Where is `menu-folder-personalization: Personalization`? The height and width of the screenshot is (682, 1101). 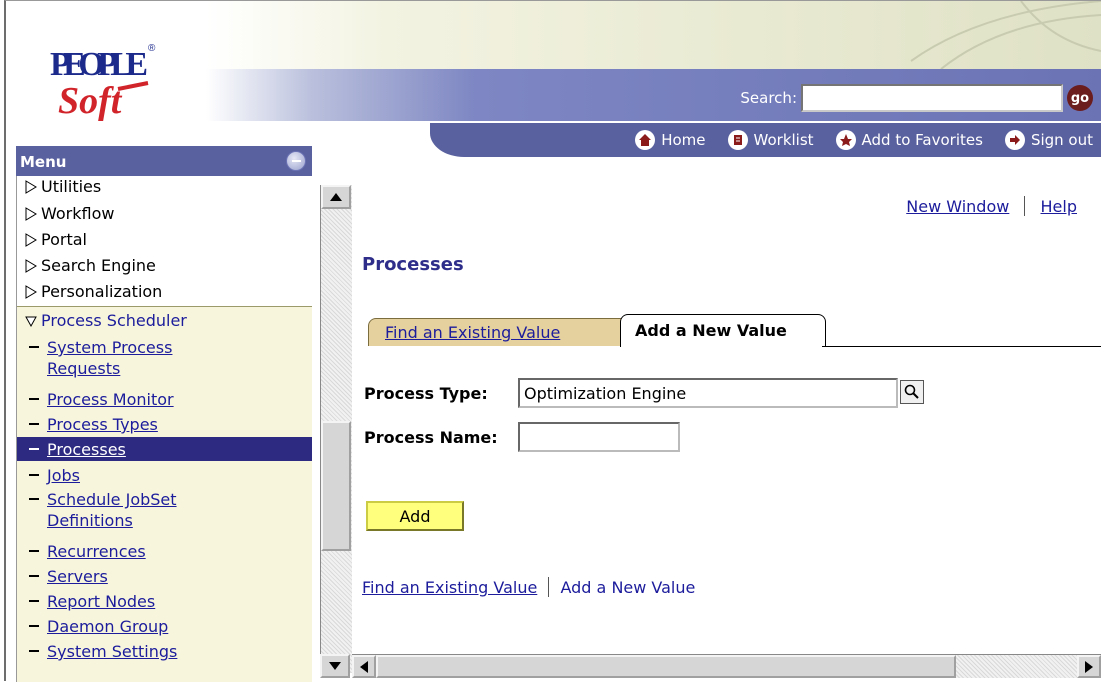
menu-folder-personalization: Personalization is located at coordinates (93, 292).